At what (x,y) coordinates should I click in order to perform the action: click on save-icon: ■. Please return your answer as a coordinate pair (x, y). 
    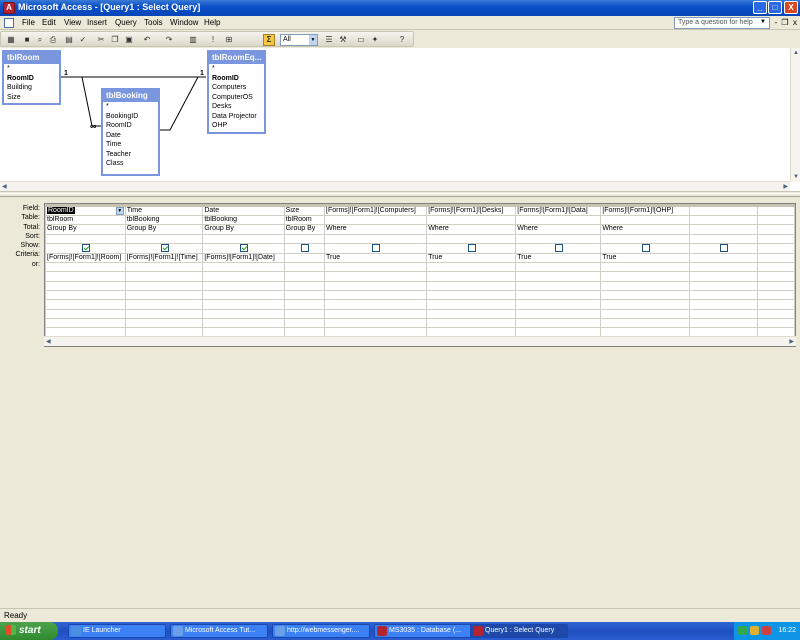
    Looking at the image, I should click on (27, 40).